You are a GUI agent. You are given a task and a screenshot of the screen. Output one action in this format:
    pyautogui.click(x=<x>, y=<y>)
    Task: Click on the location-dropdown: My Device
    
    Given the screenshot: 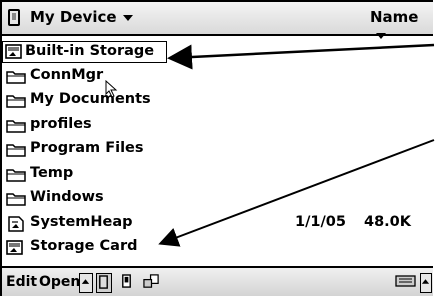 What is the action you would take?
    pyautogui.click(x=81, y=17)
    